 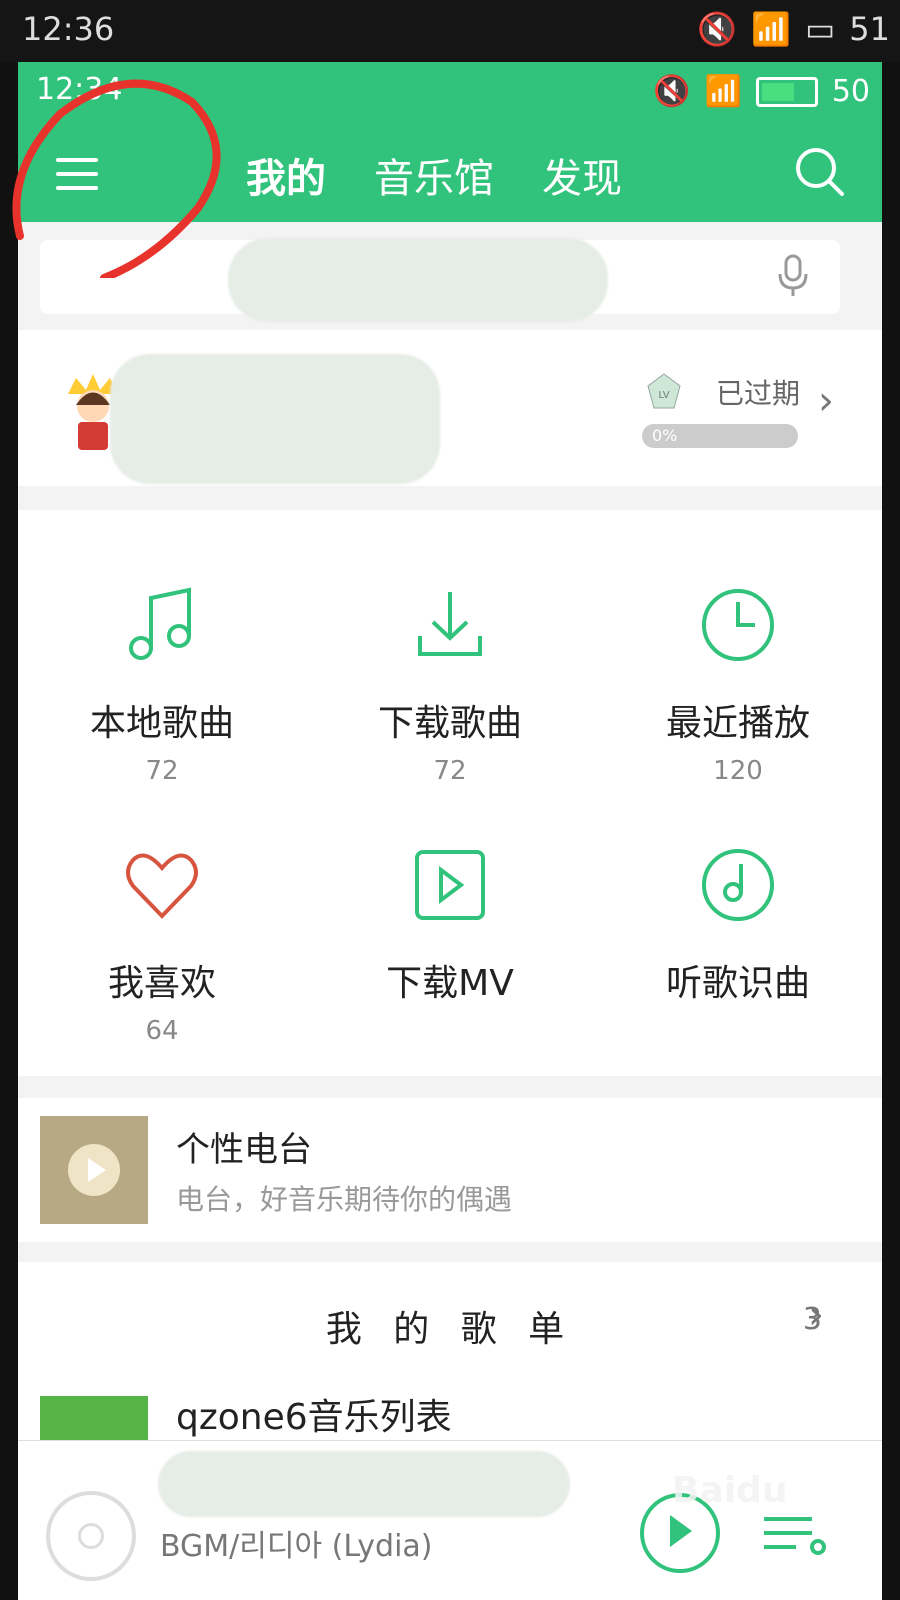 I want to click on heart-icon, so click(x=162, y=886).